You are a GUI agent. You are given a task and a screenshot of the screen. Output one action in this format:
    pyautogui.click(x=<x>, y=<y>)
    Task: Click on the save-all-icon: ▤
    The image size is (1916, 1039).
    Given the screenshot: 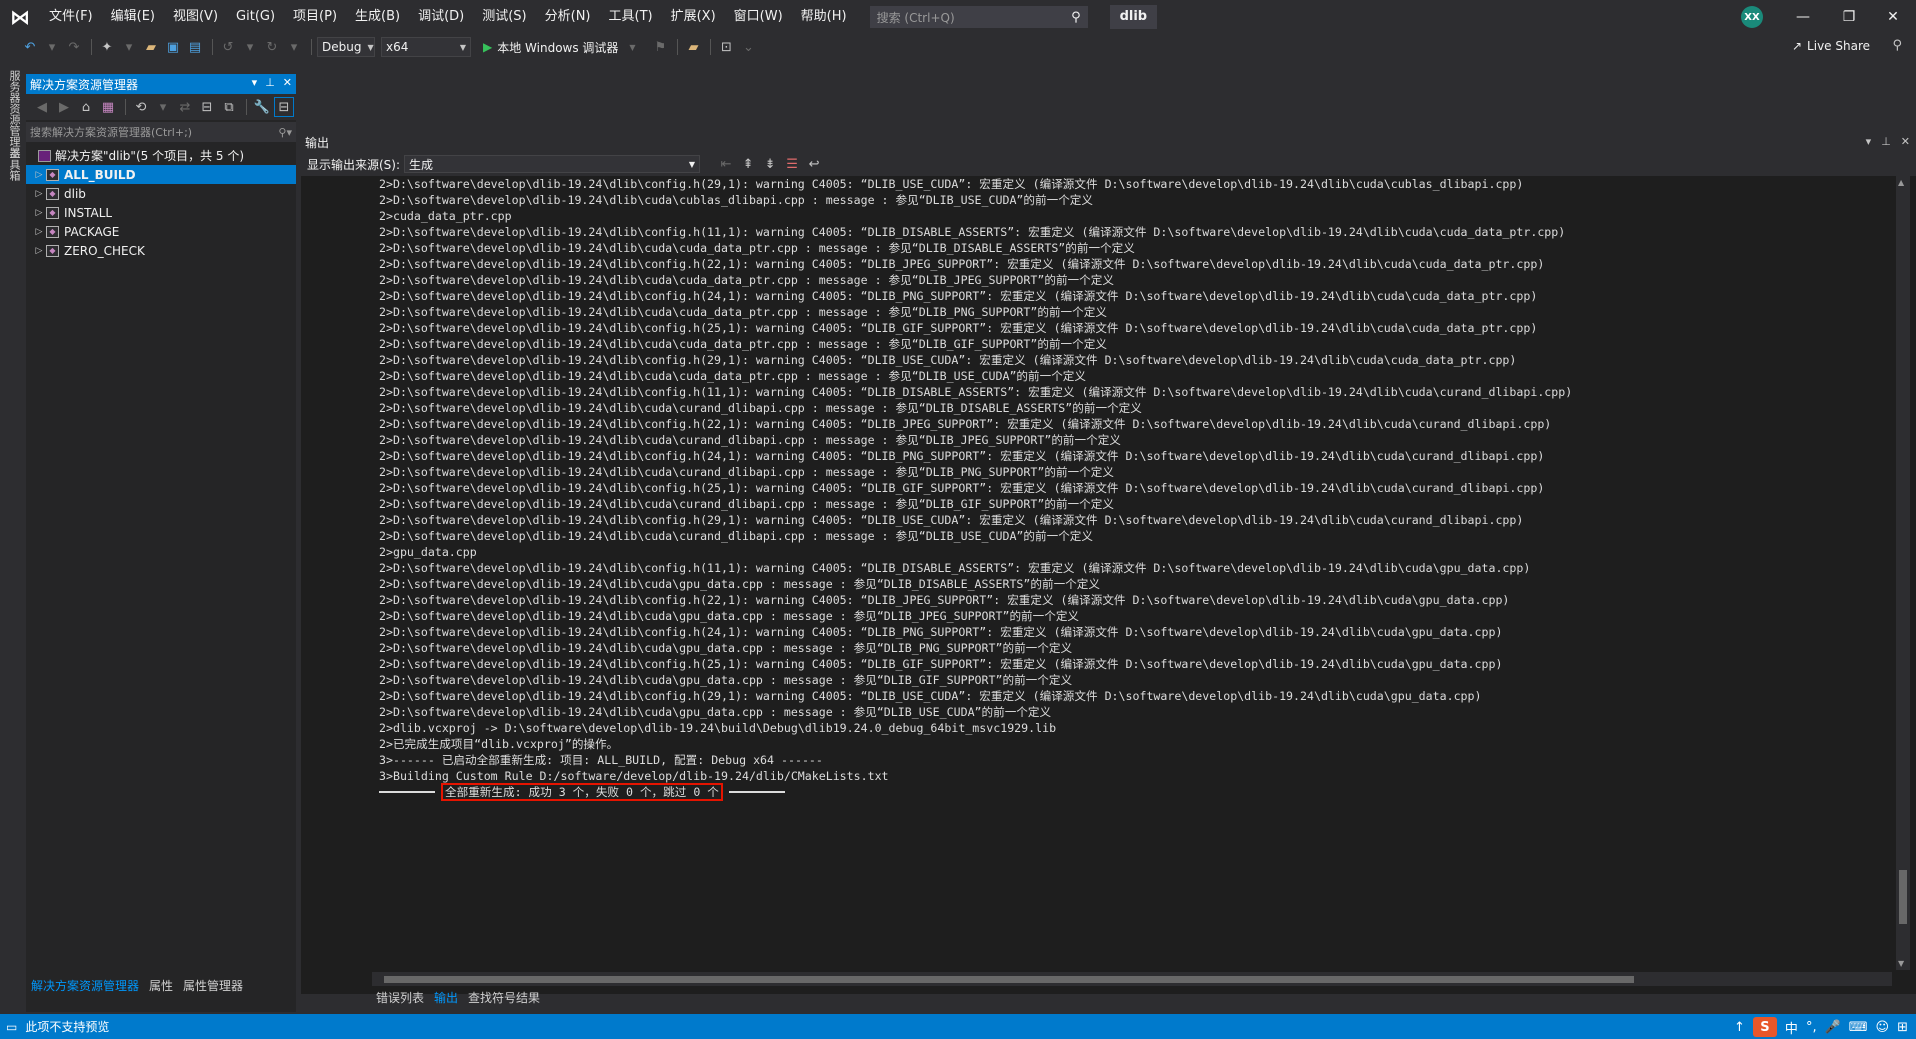 What is the action you would take?
    pyautogui.click(x=195, y=47)
    